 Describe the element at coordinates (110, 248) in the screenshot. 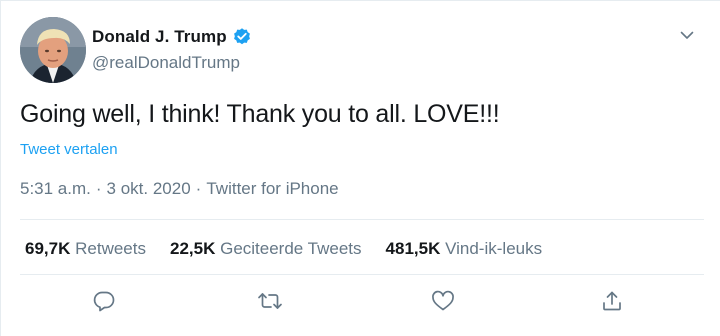

I see `stat-label: Retweets` at that location.